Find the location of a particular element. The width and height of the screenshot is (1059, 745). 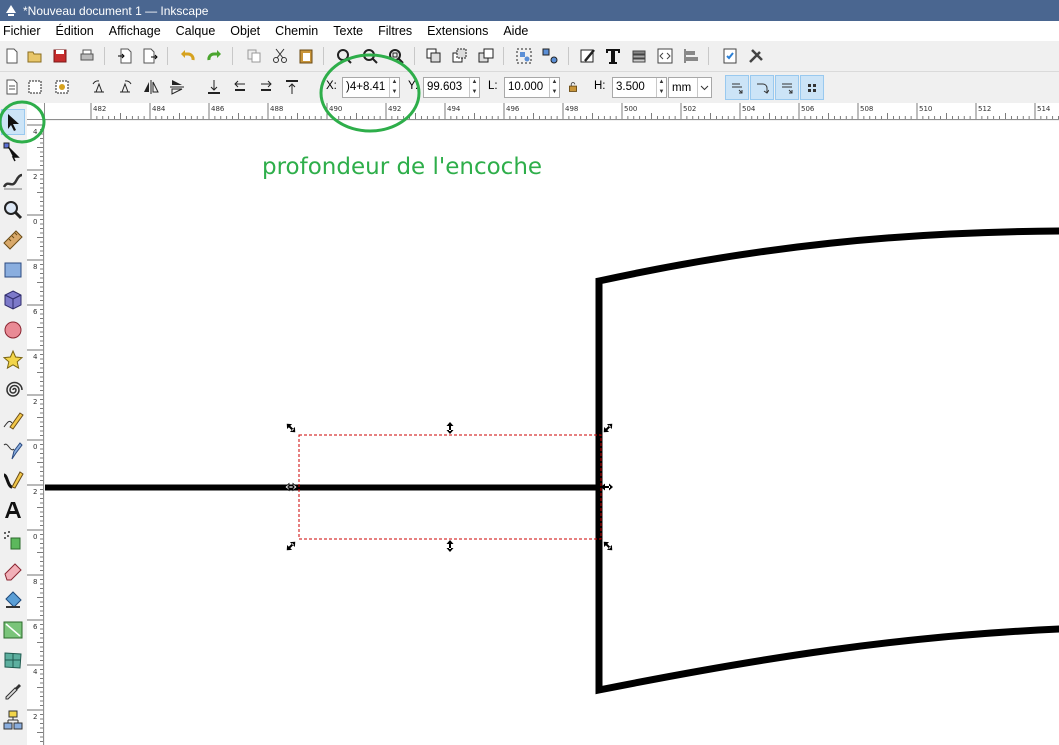

menu-fichier: Fichier is located at coordinates (22, 31).